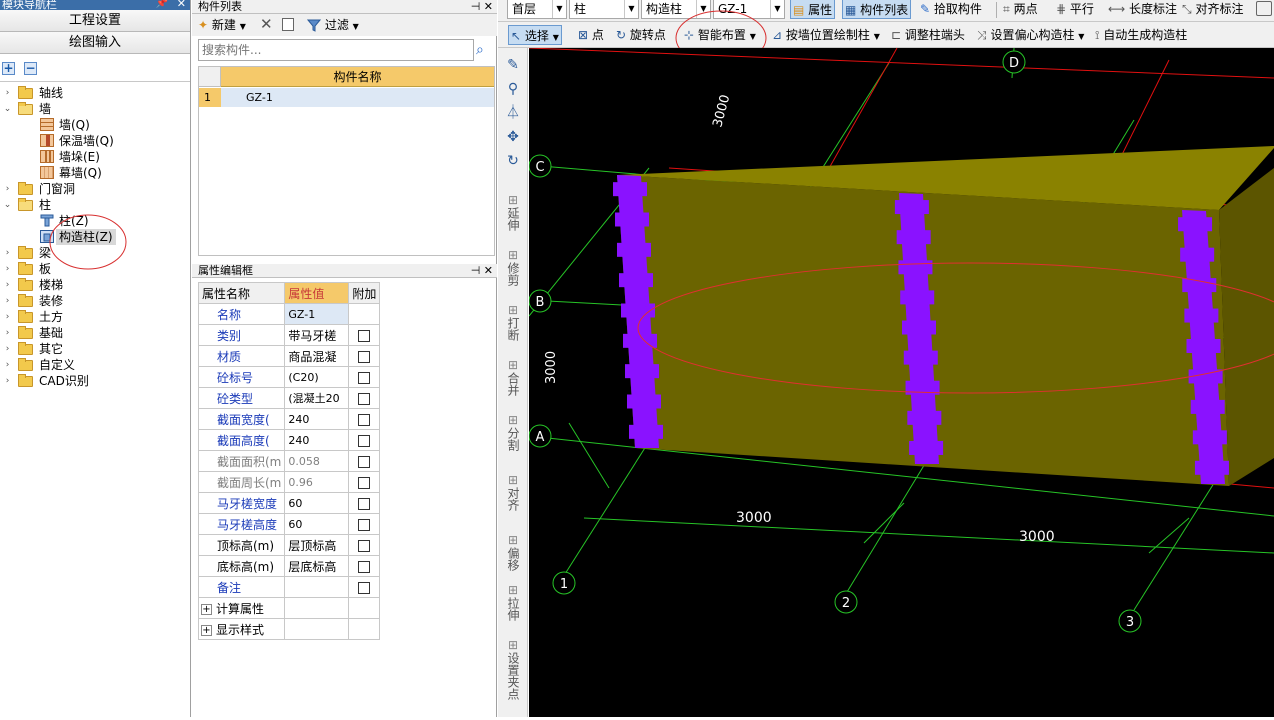 This screenshot has width=1274, height=720. What do you see at coordinates (332, 25) in the screenshot?
I see `filter-button: 过滤 ▼` at bounding box center [332, 25].